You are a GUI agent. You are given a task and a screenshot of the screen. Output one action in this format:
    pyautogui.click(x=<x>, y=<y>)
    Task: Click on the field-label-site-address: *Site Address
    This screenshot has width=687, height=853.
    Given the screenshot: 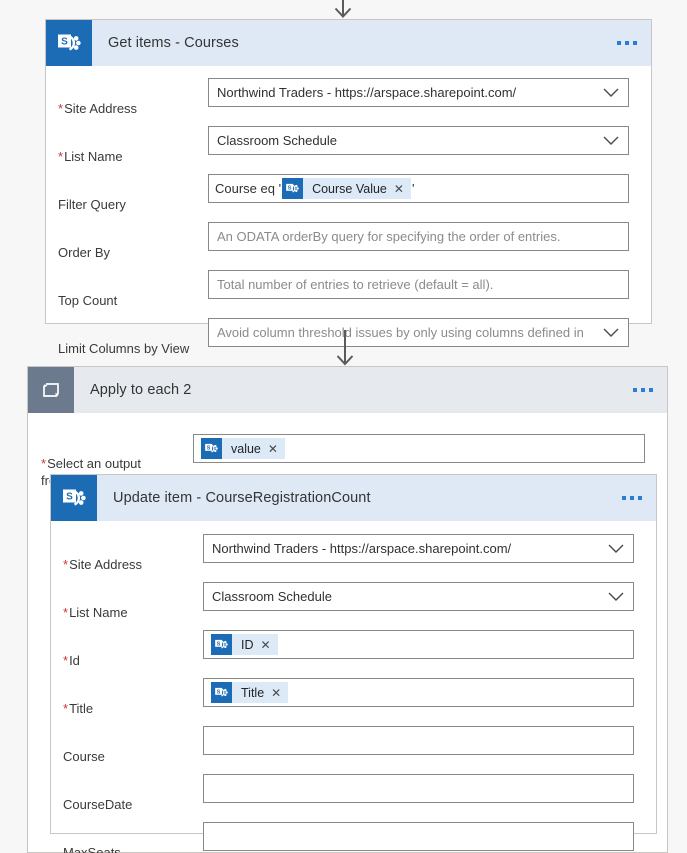 What is the action you would take?
    pyautogui.click(x=98, y=108)
    